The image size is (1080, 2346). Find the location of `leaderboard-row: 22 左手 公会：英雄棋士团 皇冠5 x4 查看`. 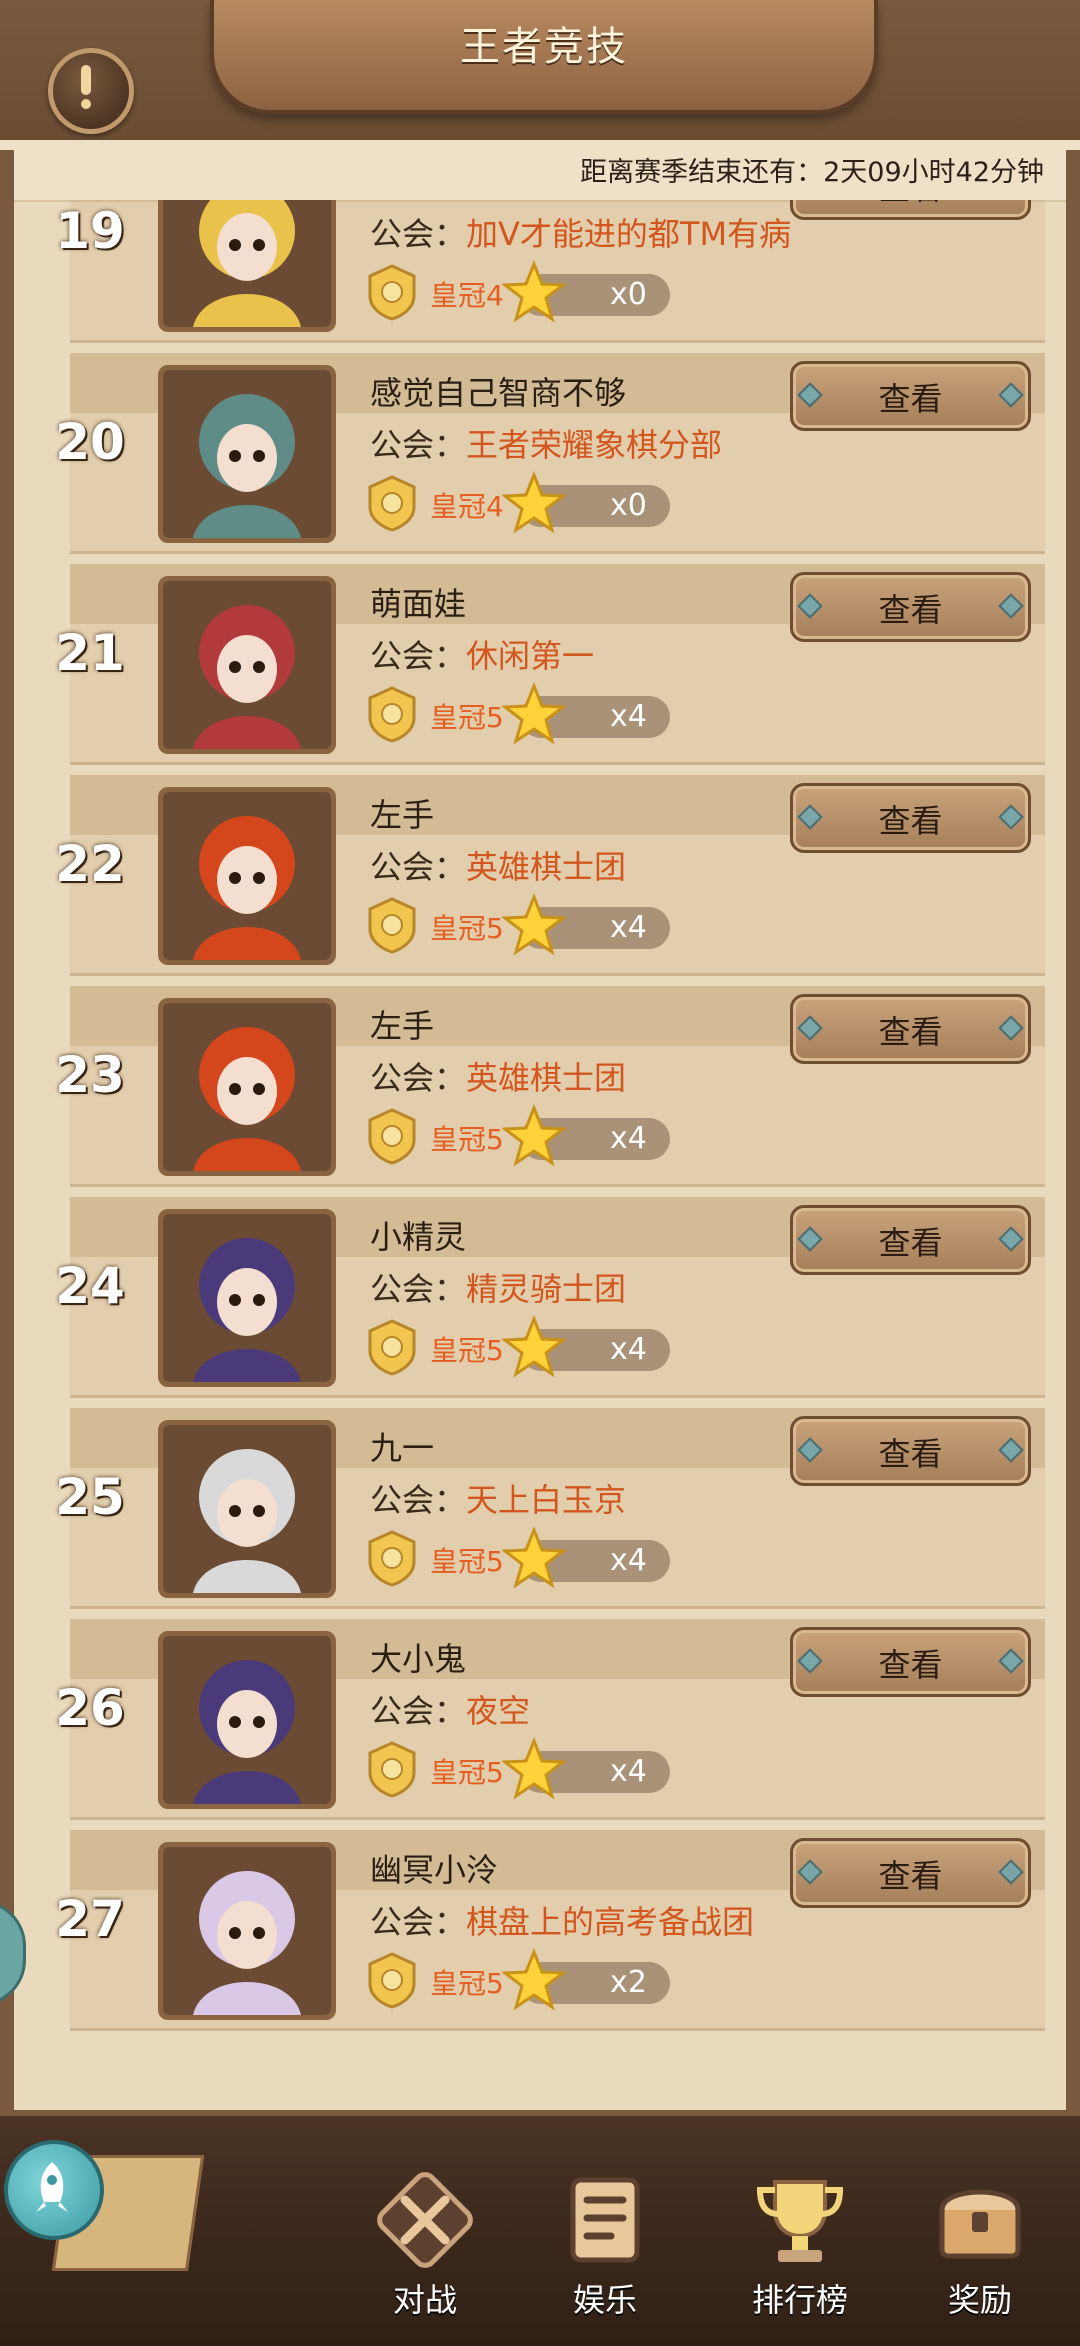

leaderboard-row: 22 左手 公会：英雄棋士团 皇冠5 x4 查看 is located at coordinates (550, 875).